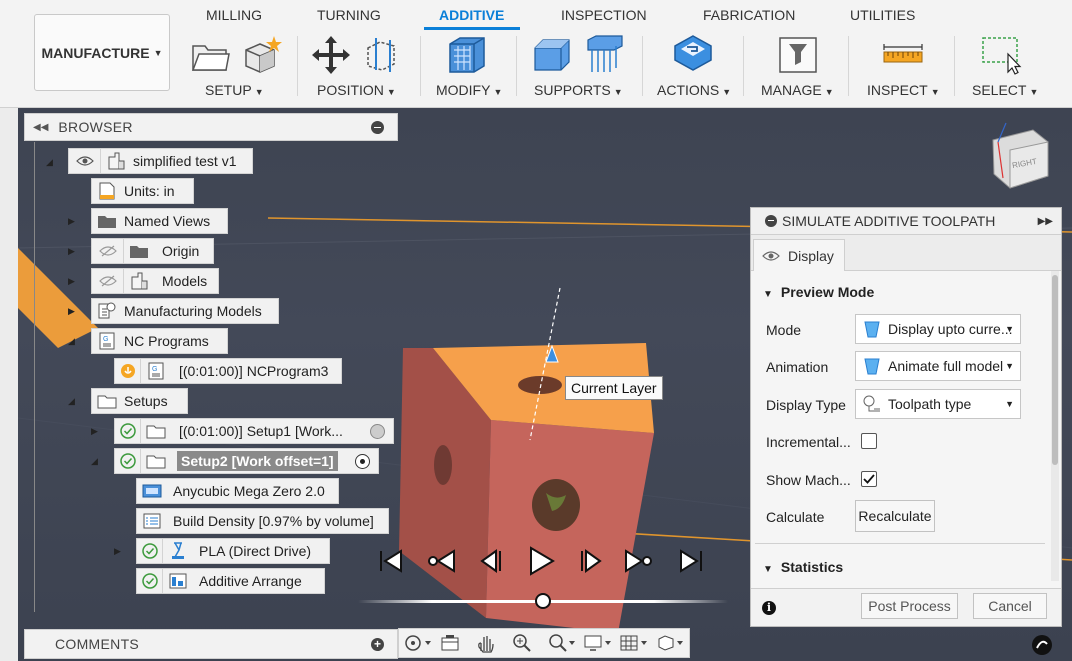 This screenshot has width=1072, height=661. Describe the element at coordinates (906, 221) in the screenshot. I see `simulate-panel-header: SIMULATE ADDITIVE TOOLPATH ▶▶` at that location.